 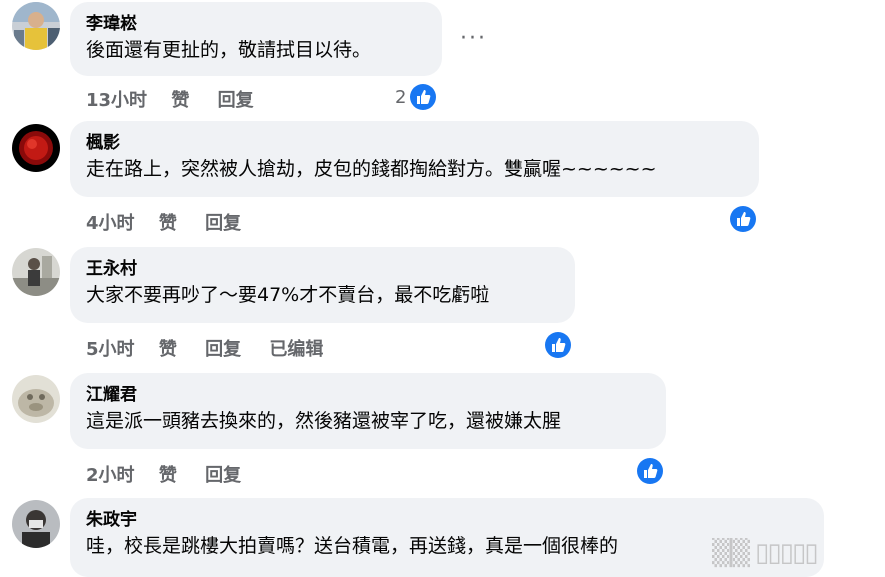 What do you see at coordinates (322, 269) in the screenshot?
I see `commenter-name: 王永村` at bounding box center [322, 269].